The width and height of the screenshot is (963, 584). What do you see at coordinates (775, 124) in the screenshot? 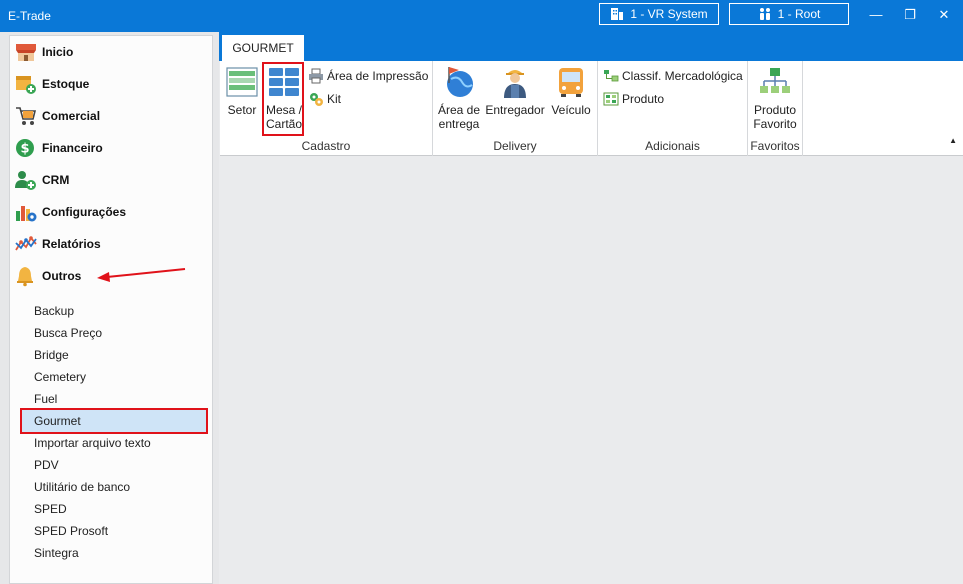
I see `produto-favorito-label-line2: Favorito` at bounding box center [775, 124].